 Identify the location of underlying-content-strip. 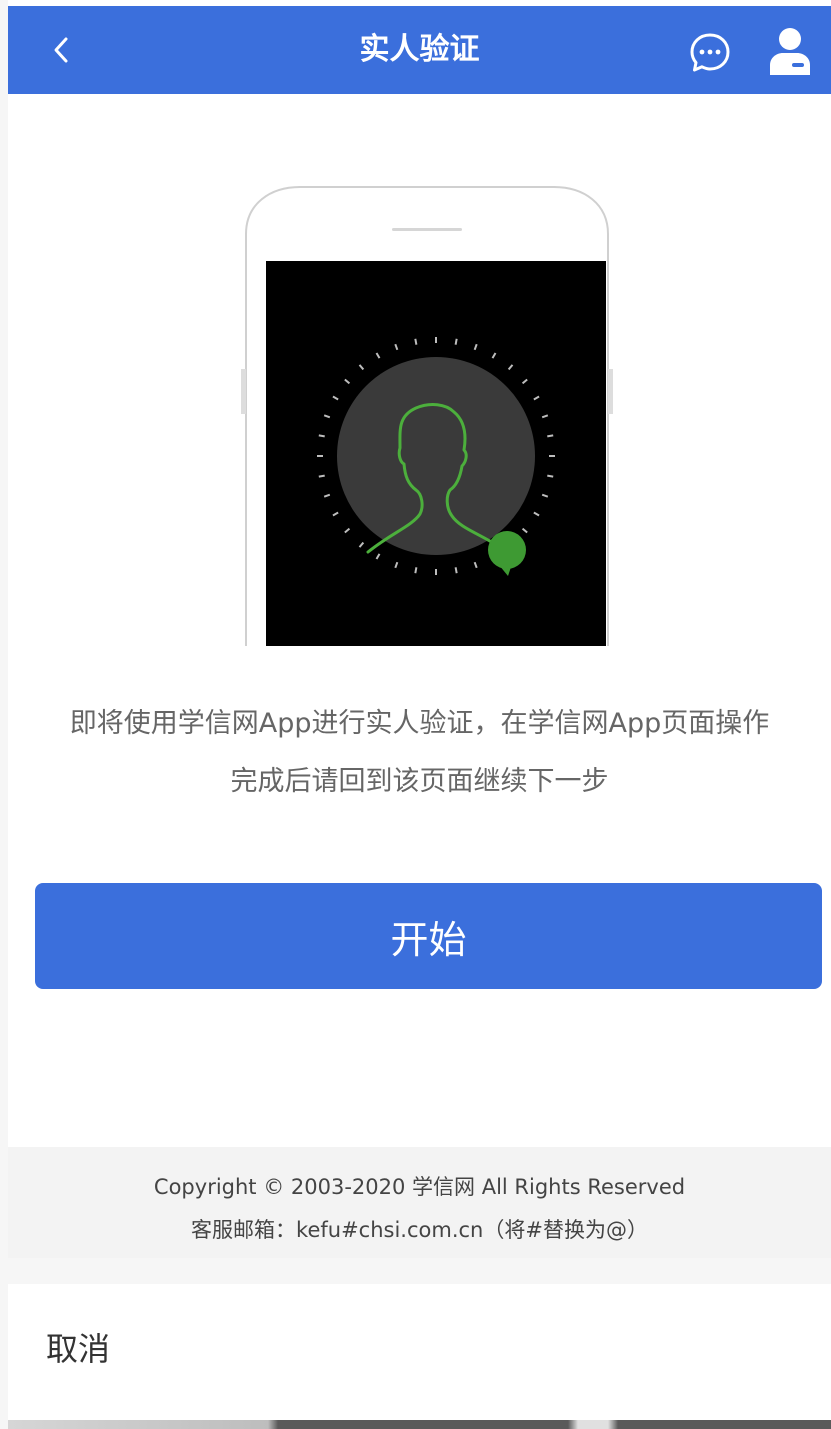
(419, 1424).